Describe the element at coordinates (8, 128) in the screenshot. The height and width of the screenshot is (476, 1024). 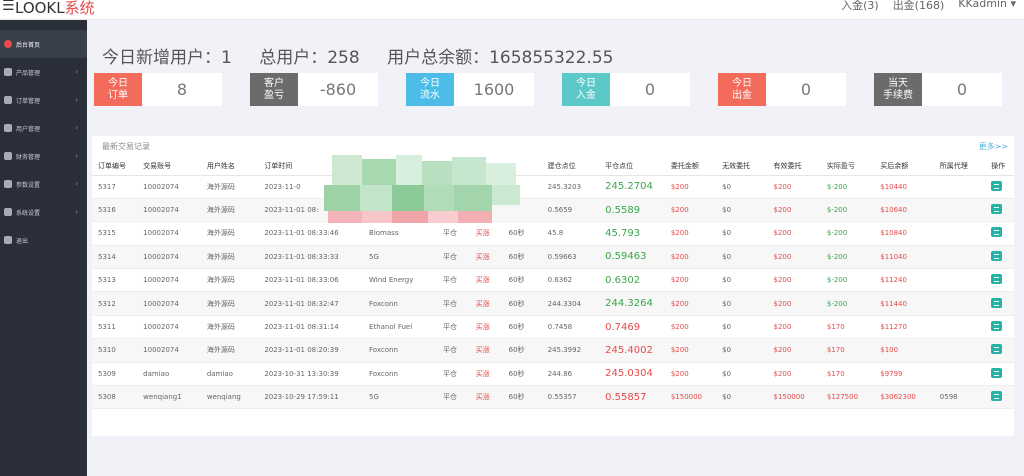
I see `user-icon` at that location.